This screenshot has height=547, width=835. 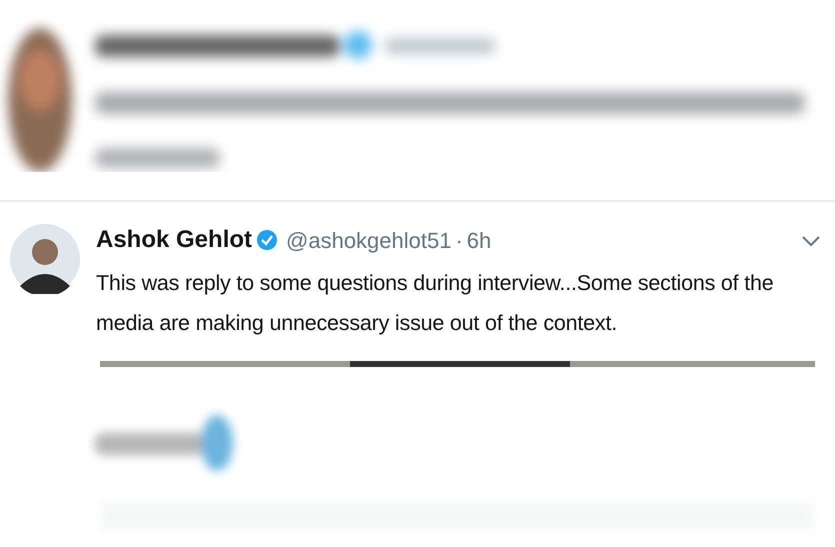 What do you see at coordinates (369, 240) in the screenshot?
I see `author-handle: @ashokgehlot51` at bounding box center [369, 240].